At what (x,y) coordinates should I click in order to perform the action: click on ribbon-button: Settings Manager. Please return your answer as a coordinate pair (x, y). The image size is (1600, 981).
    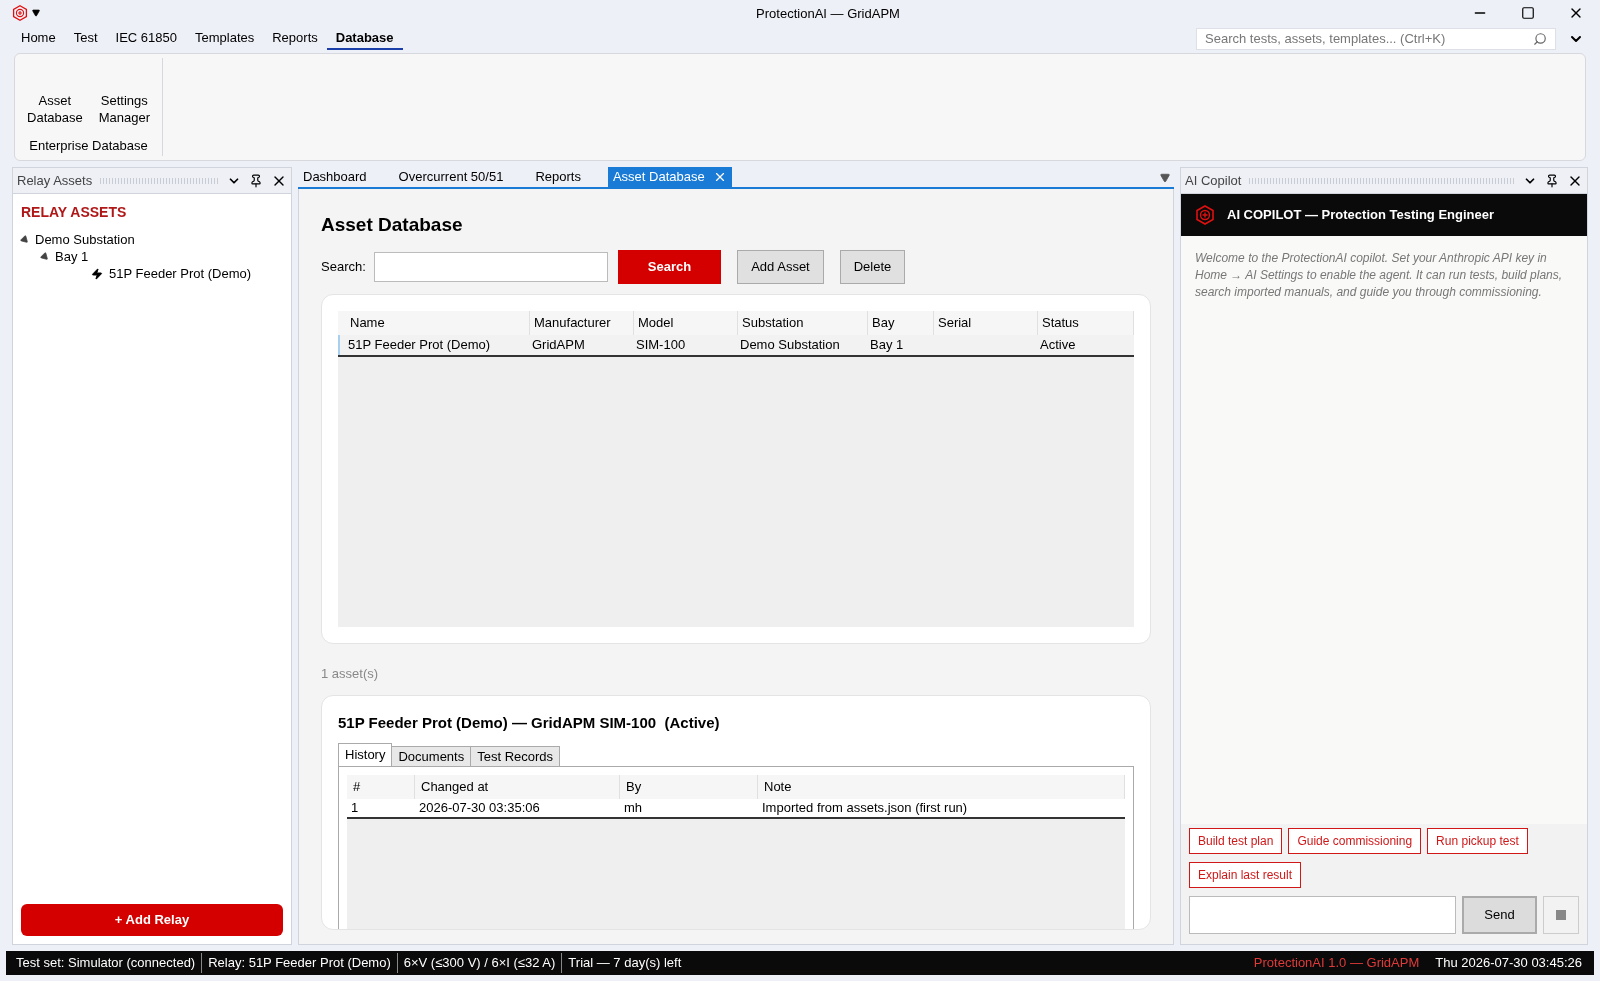
    Looking at the image, I should click on (124, 109).